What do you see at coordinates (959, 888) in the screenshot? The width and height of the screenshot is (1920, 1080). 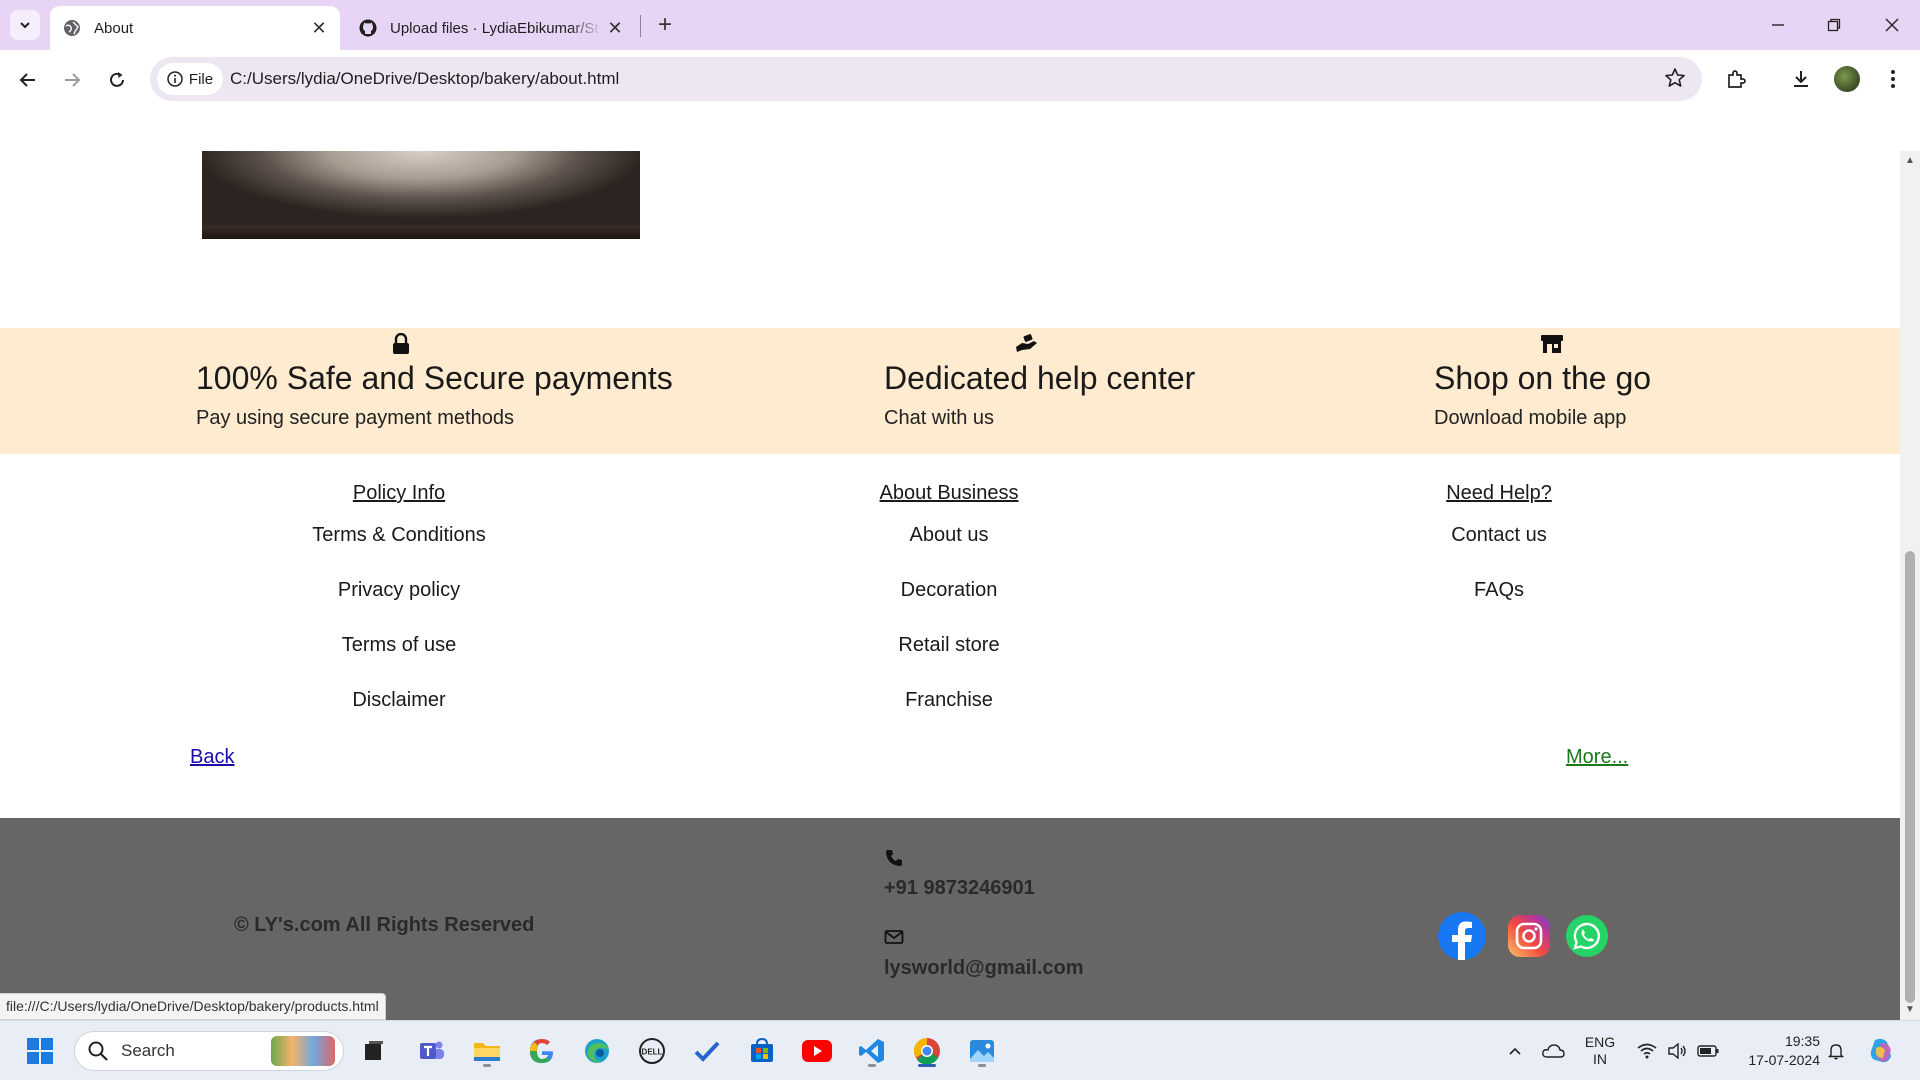 I see `phone-number: +91 9873246901` at bounding box center [959, 888].